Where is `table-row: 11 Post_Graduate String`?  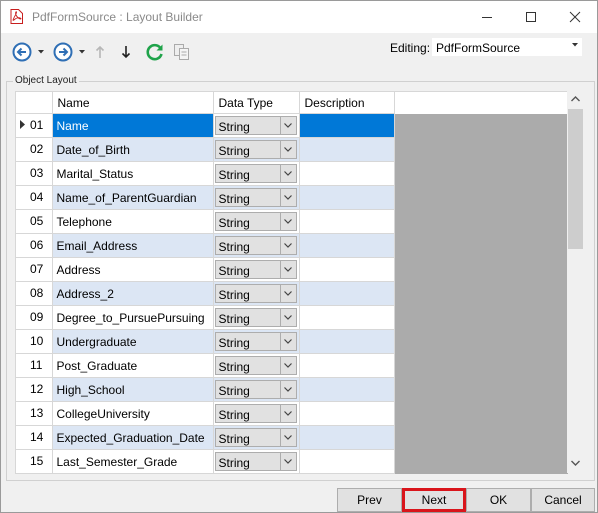 table-row: 11 Post_Graduate String is located at coordinates (205, 365).